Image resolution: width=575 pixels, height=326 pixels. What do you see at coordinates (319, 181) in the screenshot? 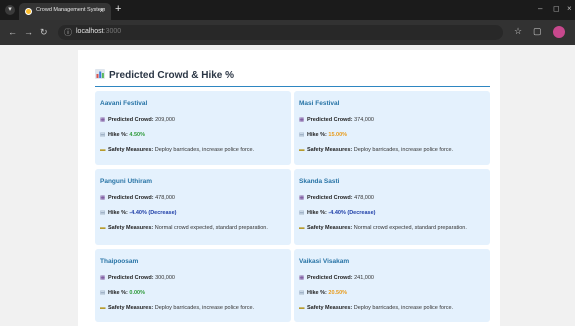
I see `festival-name: Skanda Sasti` at bounding box center [319, 181].